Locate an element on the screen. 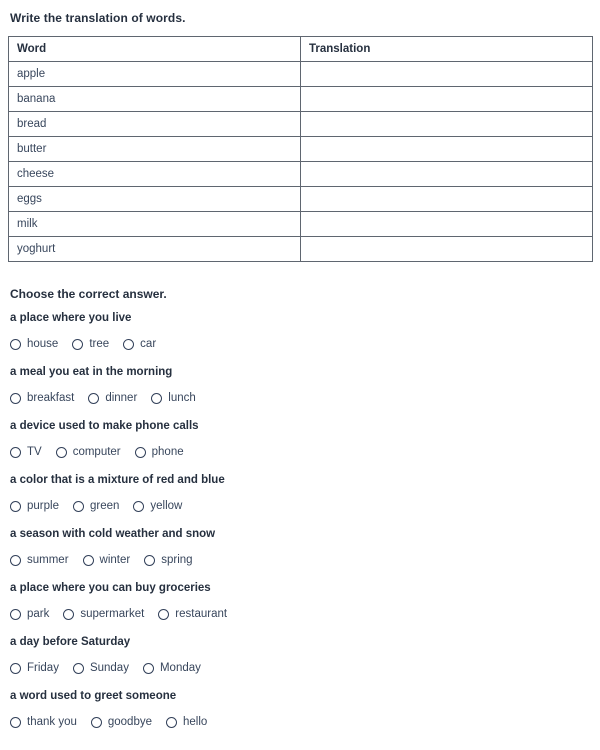 The height and width of the screenshot is (750, 600). radio-option: winter is located at coordinates (106, 560).